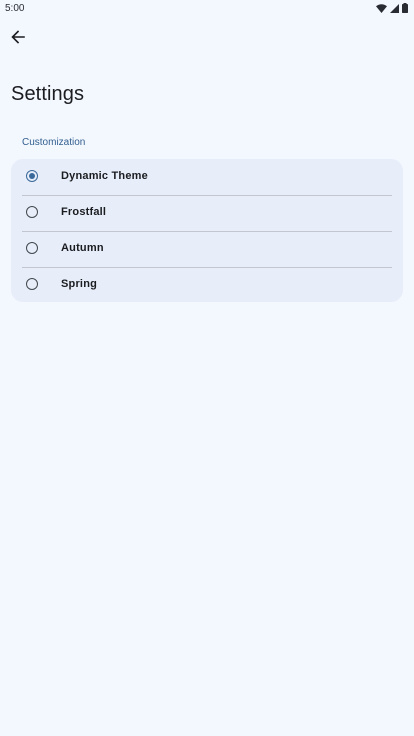 This screenshot has height=736, width=414. What do you see at coordinates (32, 176) in the screenshot?
I see `radio-button-selected` at bounding box center [32, 176].